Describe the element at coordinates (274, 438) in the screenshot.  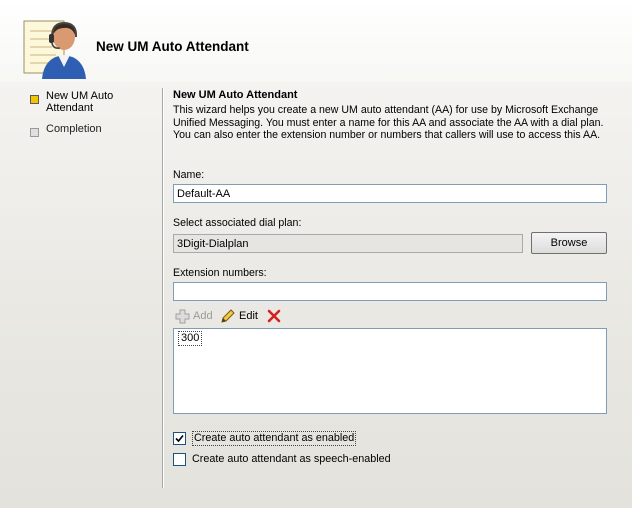
I see `enabled-checkbox-label: Create auto attendant as enabled` at that location.